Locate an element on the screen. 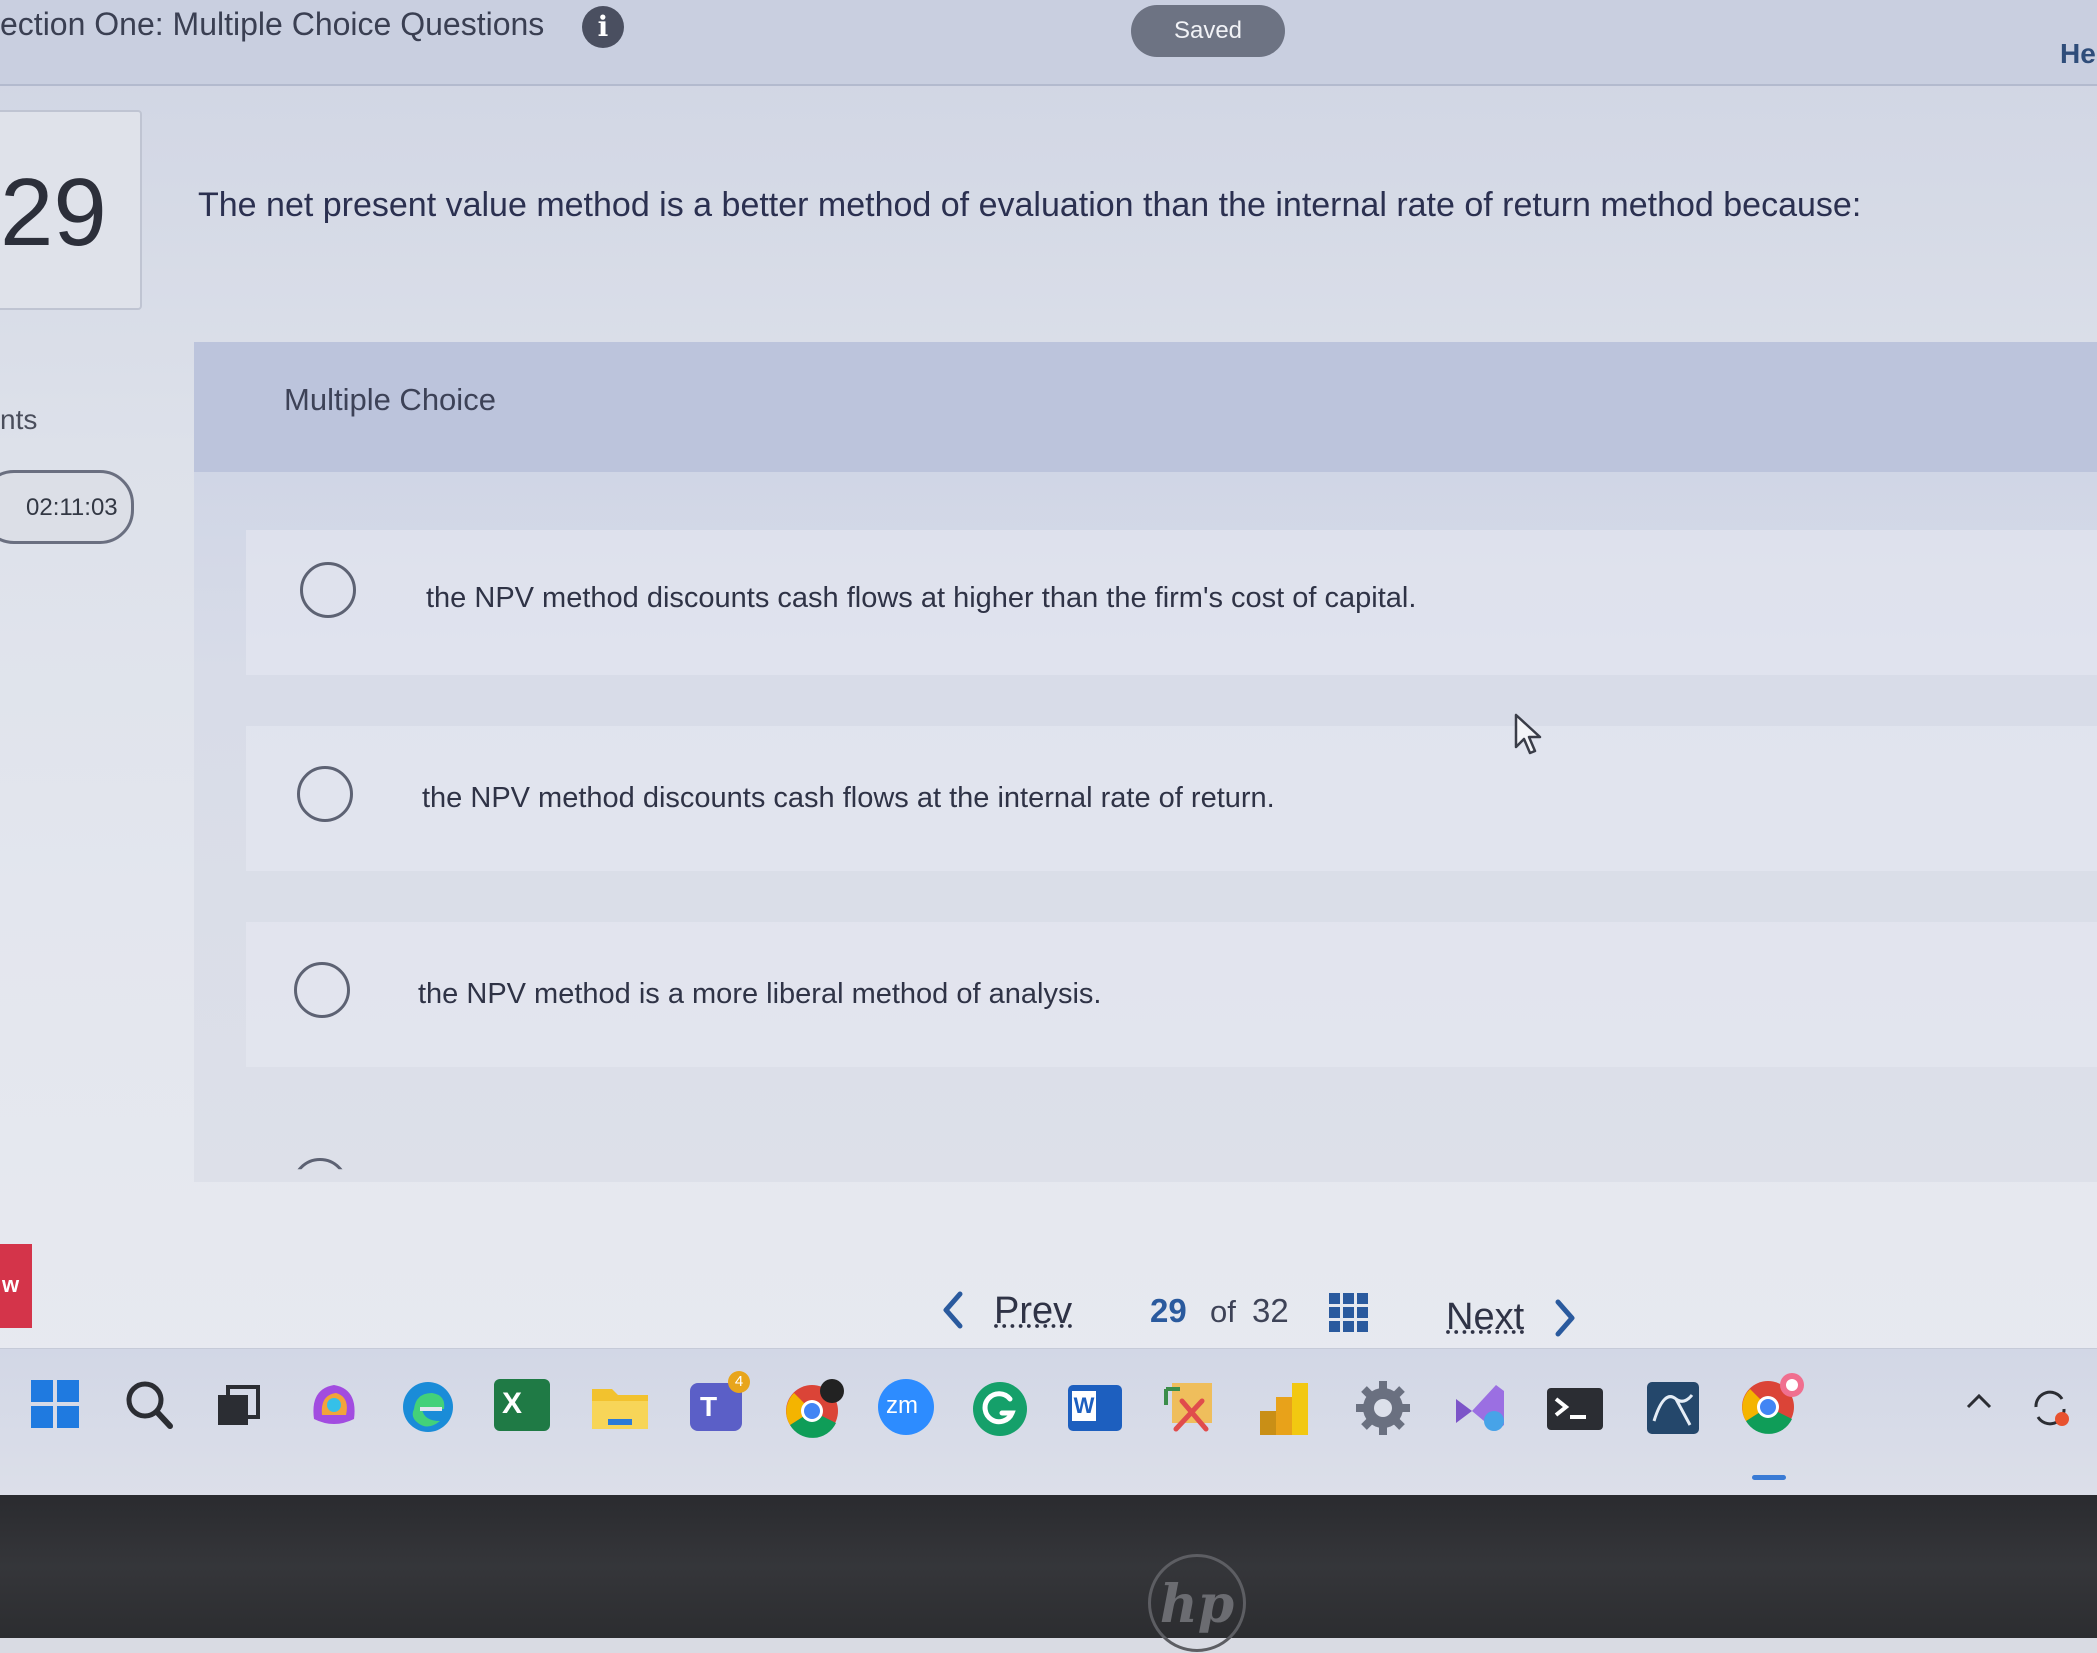  laptop-bezel is located at coordinates (1048, 1566).